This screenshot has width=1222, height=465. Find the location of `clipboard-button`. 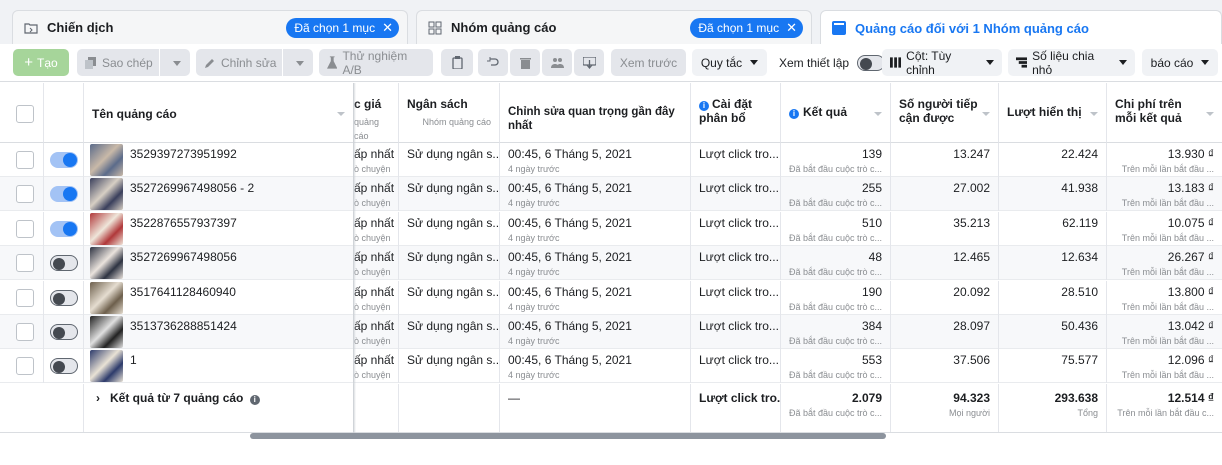

clipboard-button is located at coordinates (457, 62).